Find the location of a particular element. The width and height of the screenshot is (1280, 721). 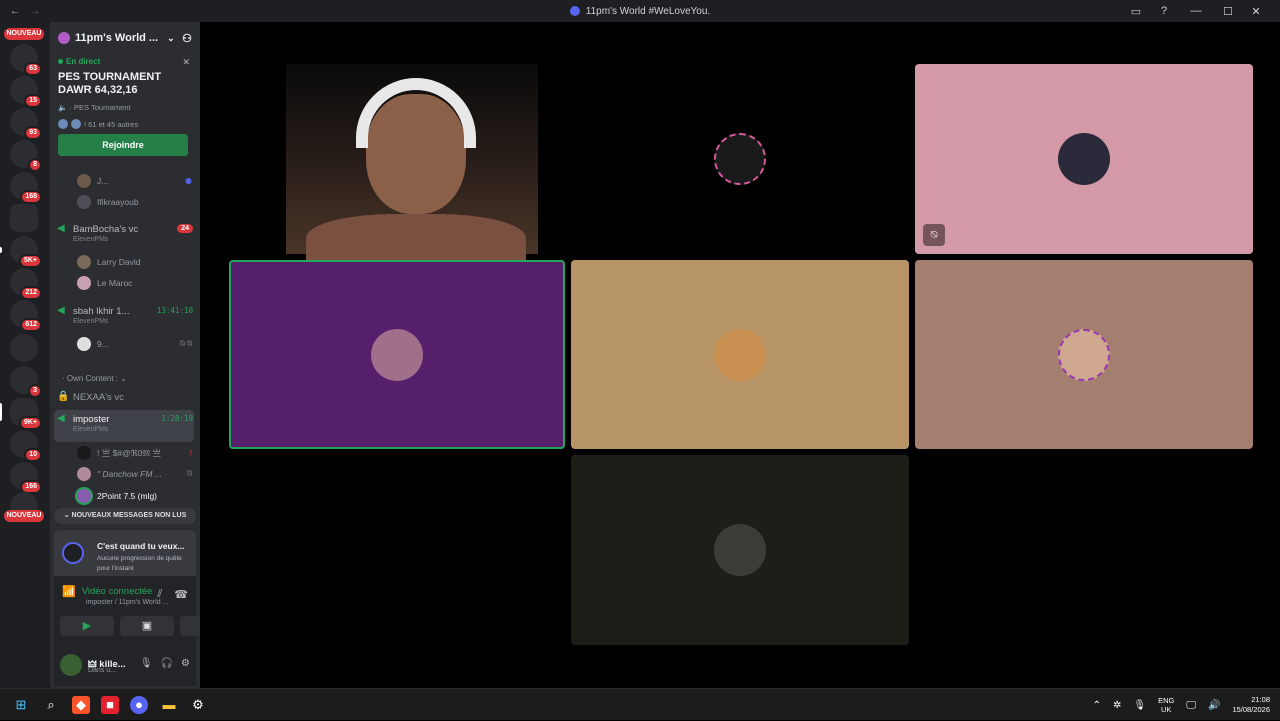

server-icon: 5K+ is located at coordinates (21, 252).